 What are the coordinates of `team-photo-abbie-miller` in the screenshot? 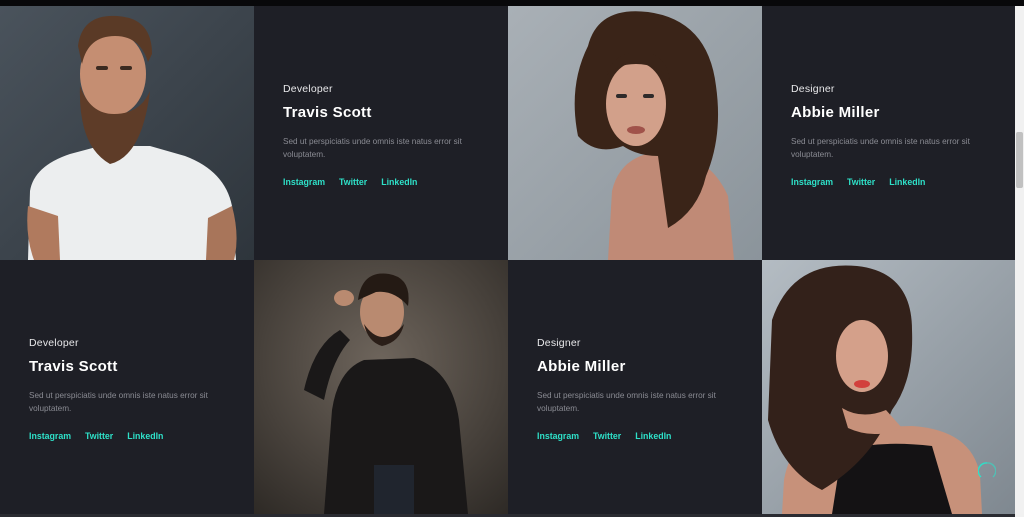 It's located at (635, 133).